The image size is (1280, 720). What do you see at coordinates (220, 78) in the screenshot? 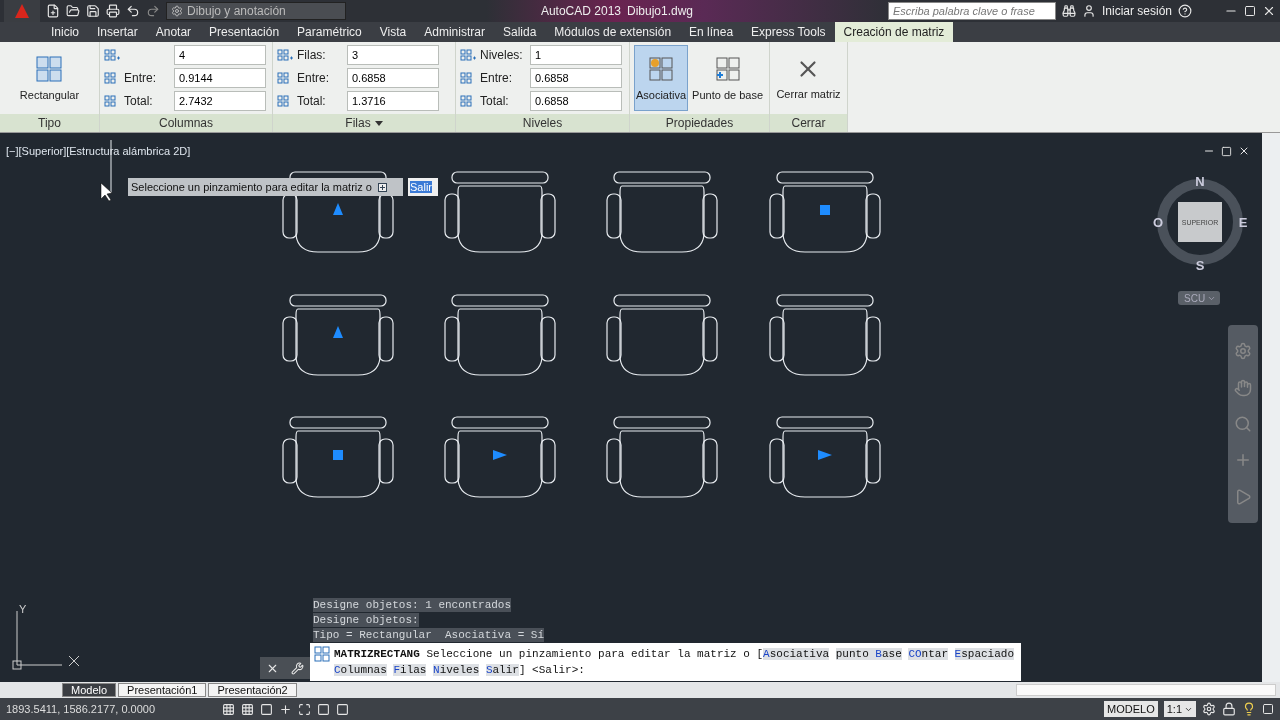
I see `number-field: 0.9144` at bounding box center [220, 78].